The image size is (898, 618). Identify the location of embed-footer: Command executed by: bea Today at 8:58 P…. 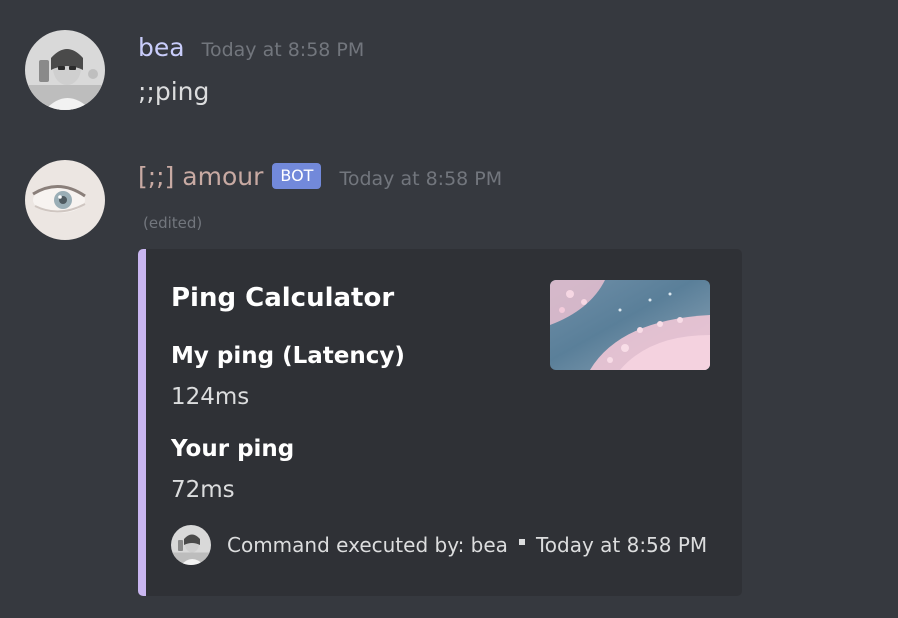
(439, 545).